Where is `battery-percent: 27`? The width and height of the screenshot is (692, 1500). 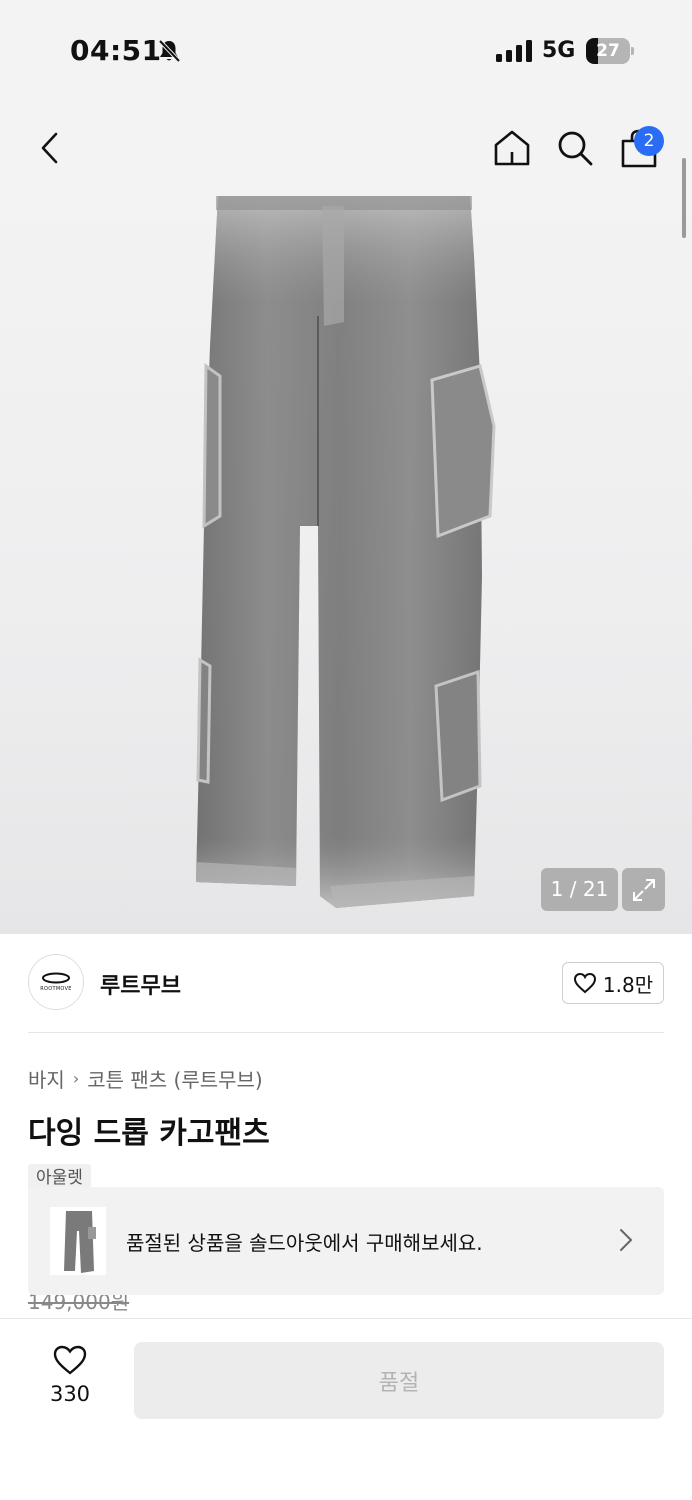 battery-percent: 27 is located at coordinates (608, 51).